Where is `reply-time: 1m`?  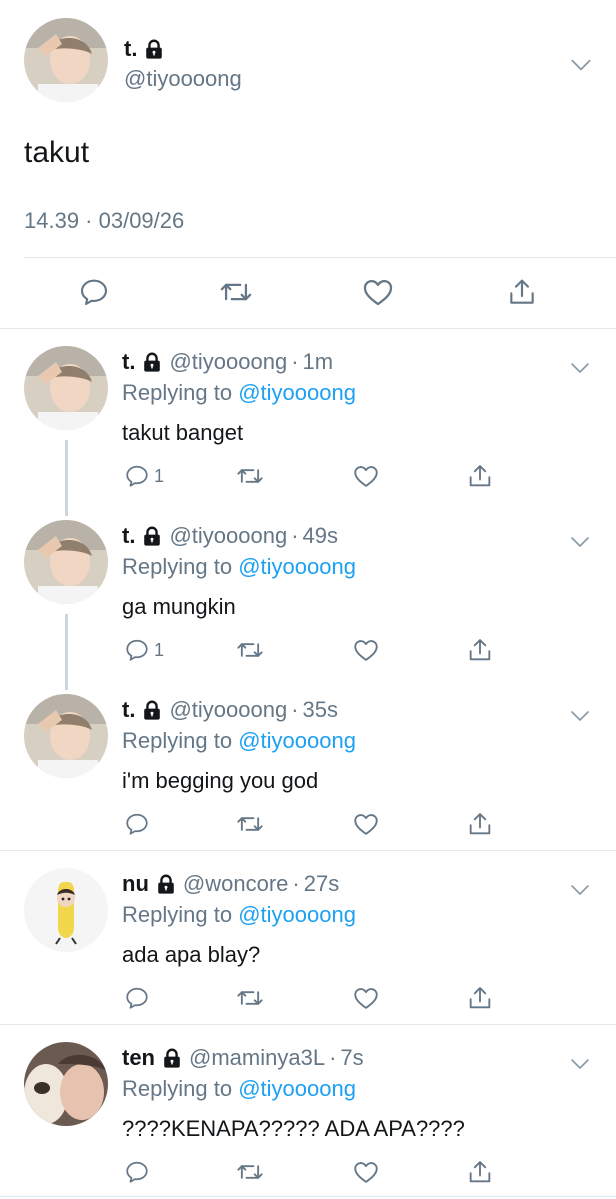
reply-time: 1m is located at coordinates (318, 361).